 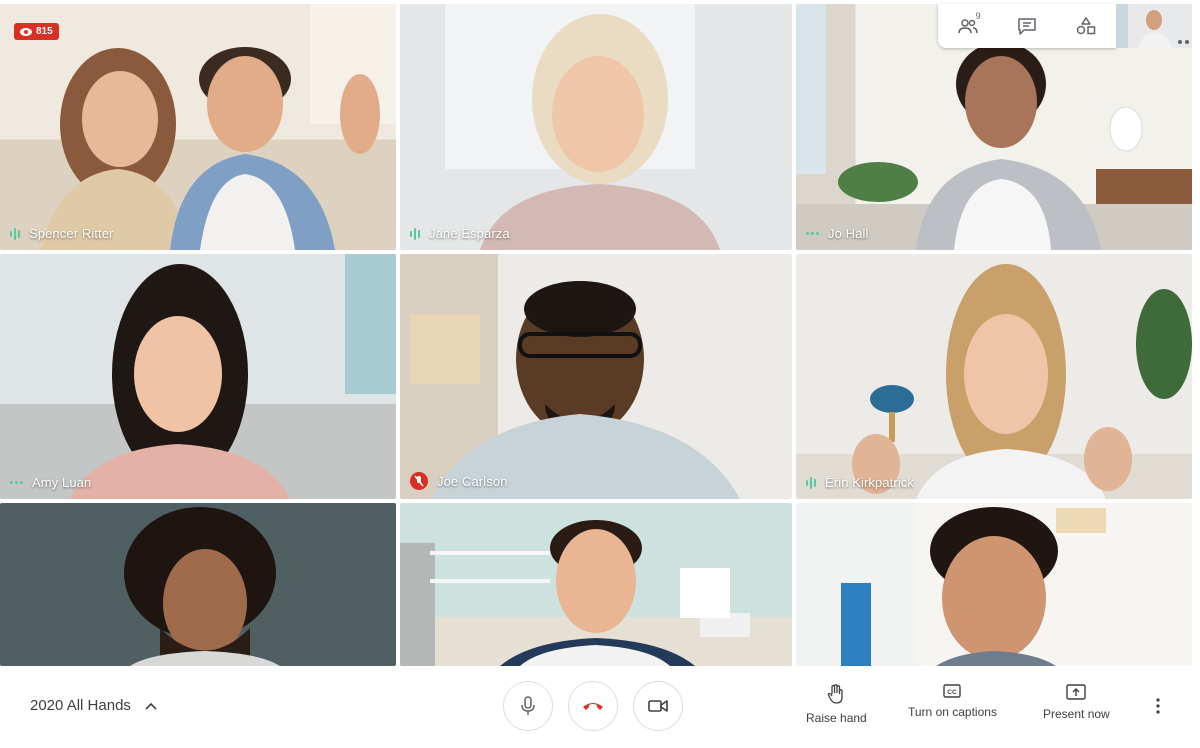 What do you see at coordinates (952, 701) in the screenshot?
I see `captions-button: CC Turn on captions` at bounding box center [952, 701].